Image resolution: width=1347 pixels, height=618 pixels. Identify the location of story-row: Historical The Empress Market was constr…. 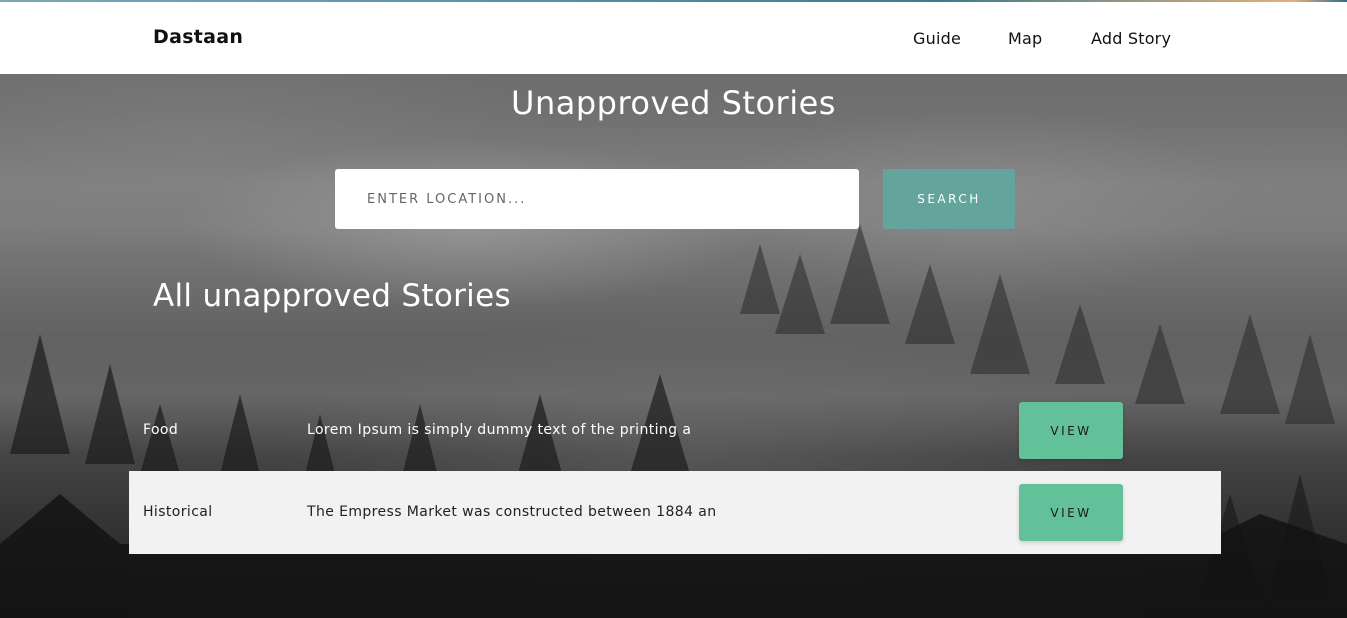
(675, 512).